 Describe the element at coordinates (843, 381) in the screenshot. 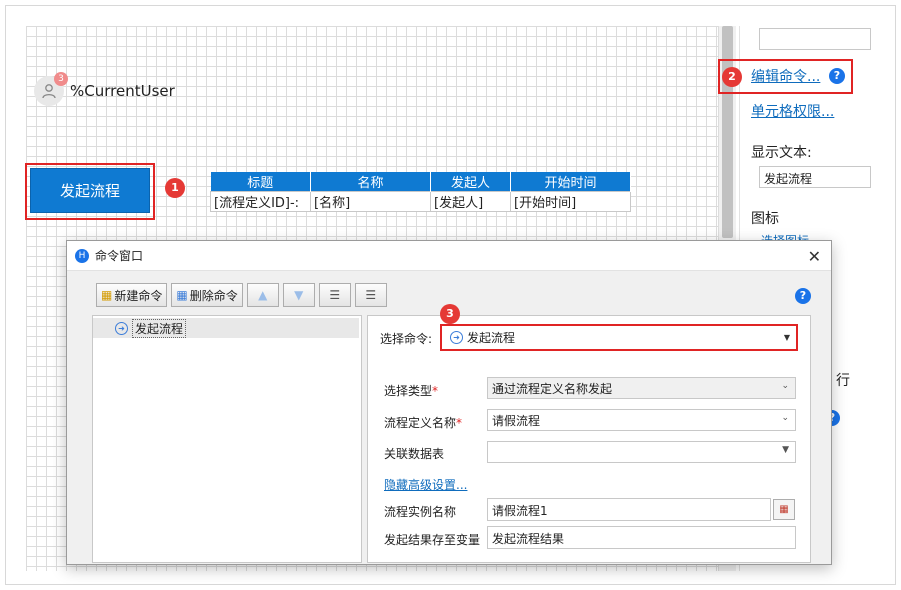

I see `partial-label: 行` at that location.